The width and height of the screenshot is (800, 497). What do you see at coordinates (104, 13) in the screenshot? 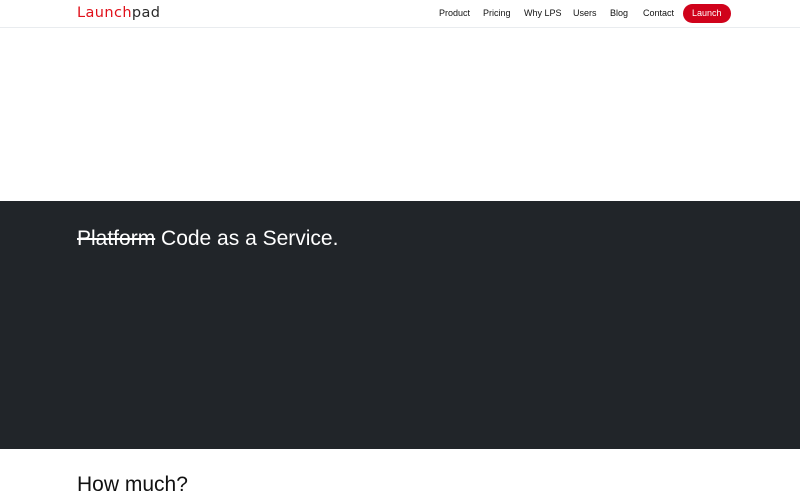
I see `brand-part-launch: Launch` at bounding box center [104, 13].